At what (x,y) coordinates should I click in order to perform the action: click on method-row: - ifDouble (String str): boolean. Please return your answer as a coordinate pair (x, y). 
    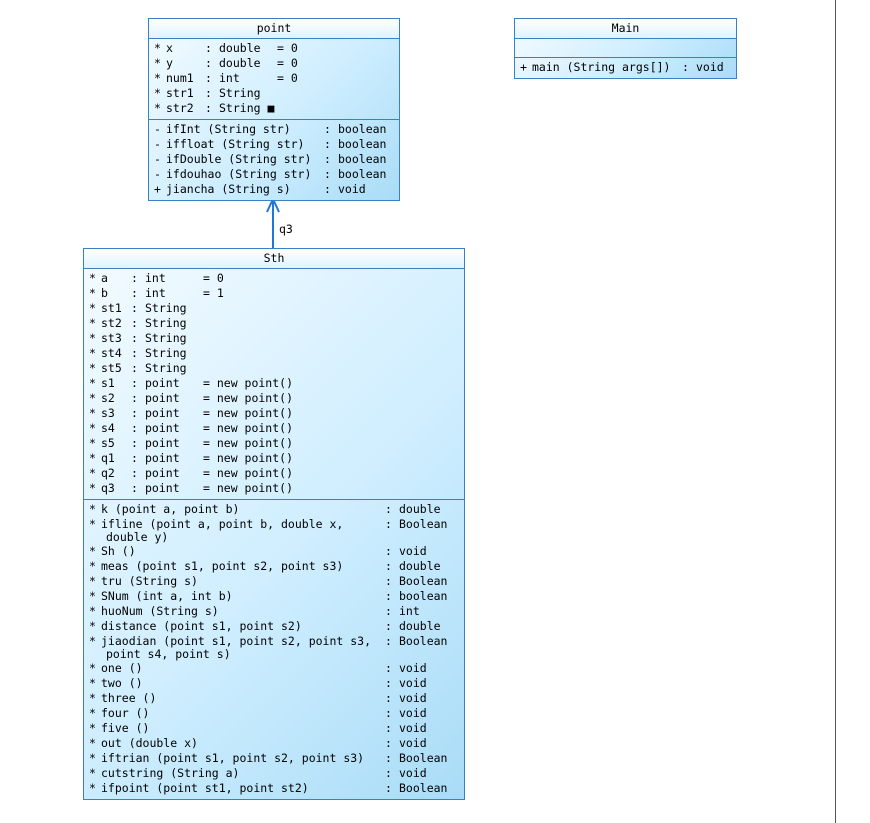
    Looking at the image, I should click on (274, 159).